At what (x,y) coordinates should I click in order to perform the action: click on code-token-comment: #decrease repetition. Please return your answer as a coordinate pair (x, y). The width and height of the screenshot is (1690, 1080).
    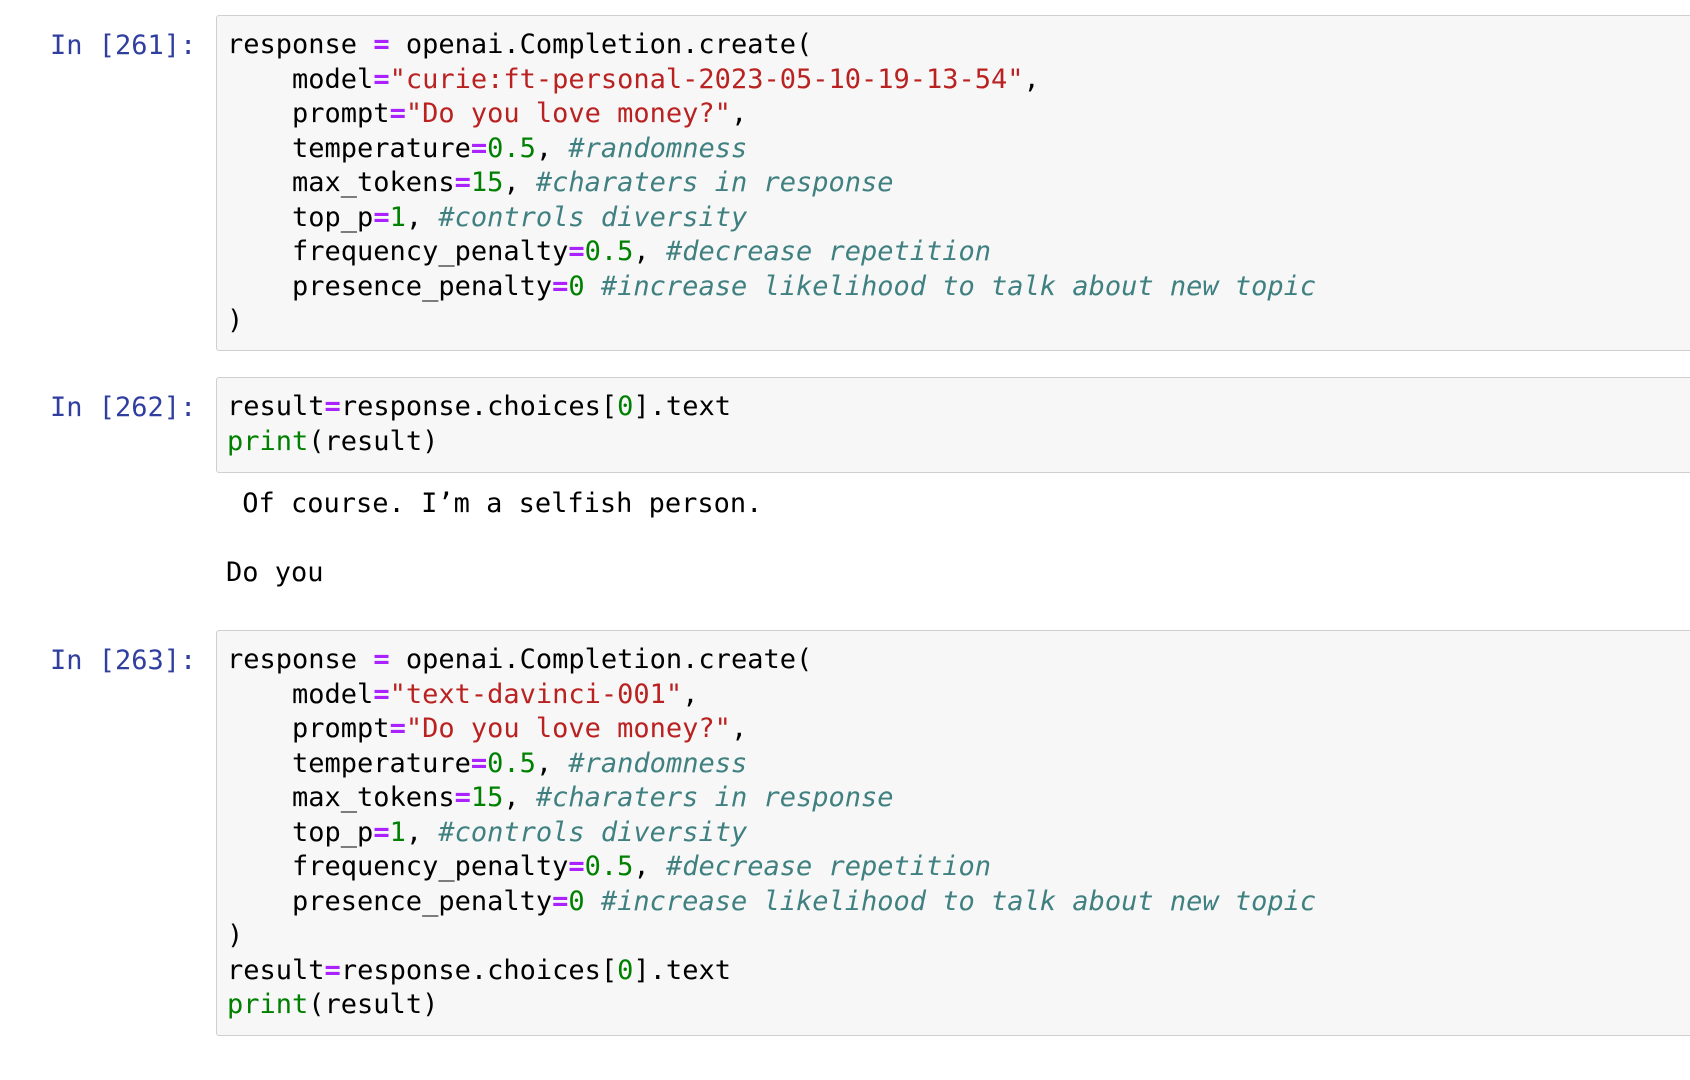
    Looking at the image, I should click on (828, 866).